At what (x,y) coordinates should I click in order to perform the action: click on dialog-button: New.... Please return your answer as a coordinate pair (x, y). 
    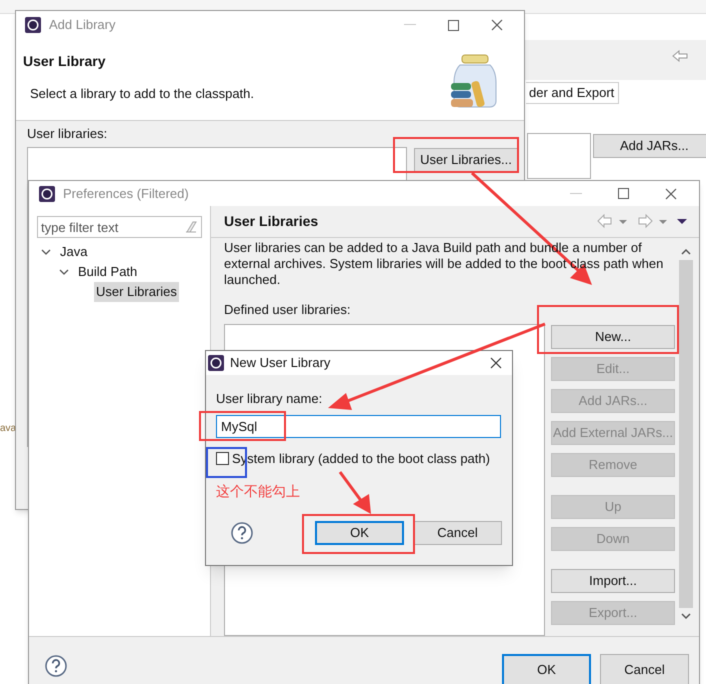
    Looking at the image, I should click on (613, 337).